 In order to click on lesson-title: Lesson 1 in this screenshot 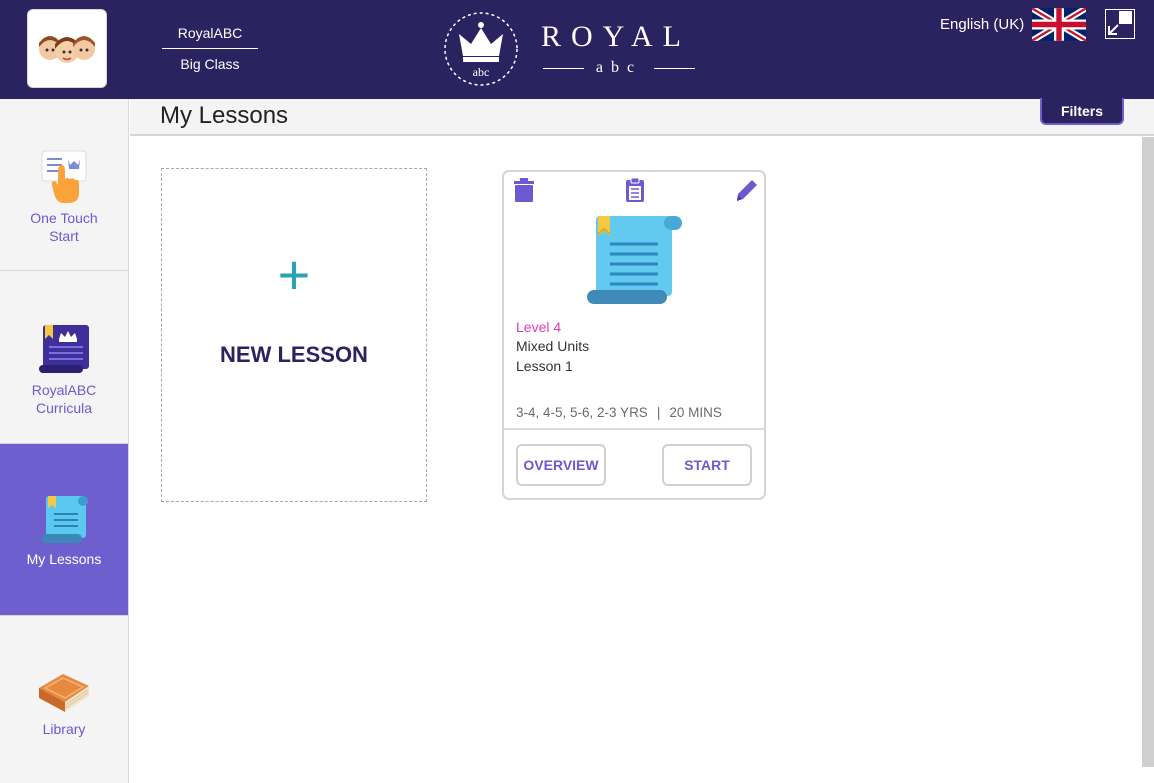, I will do `click(544, 366)`.